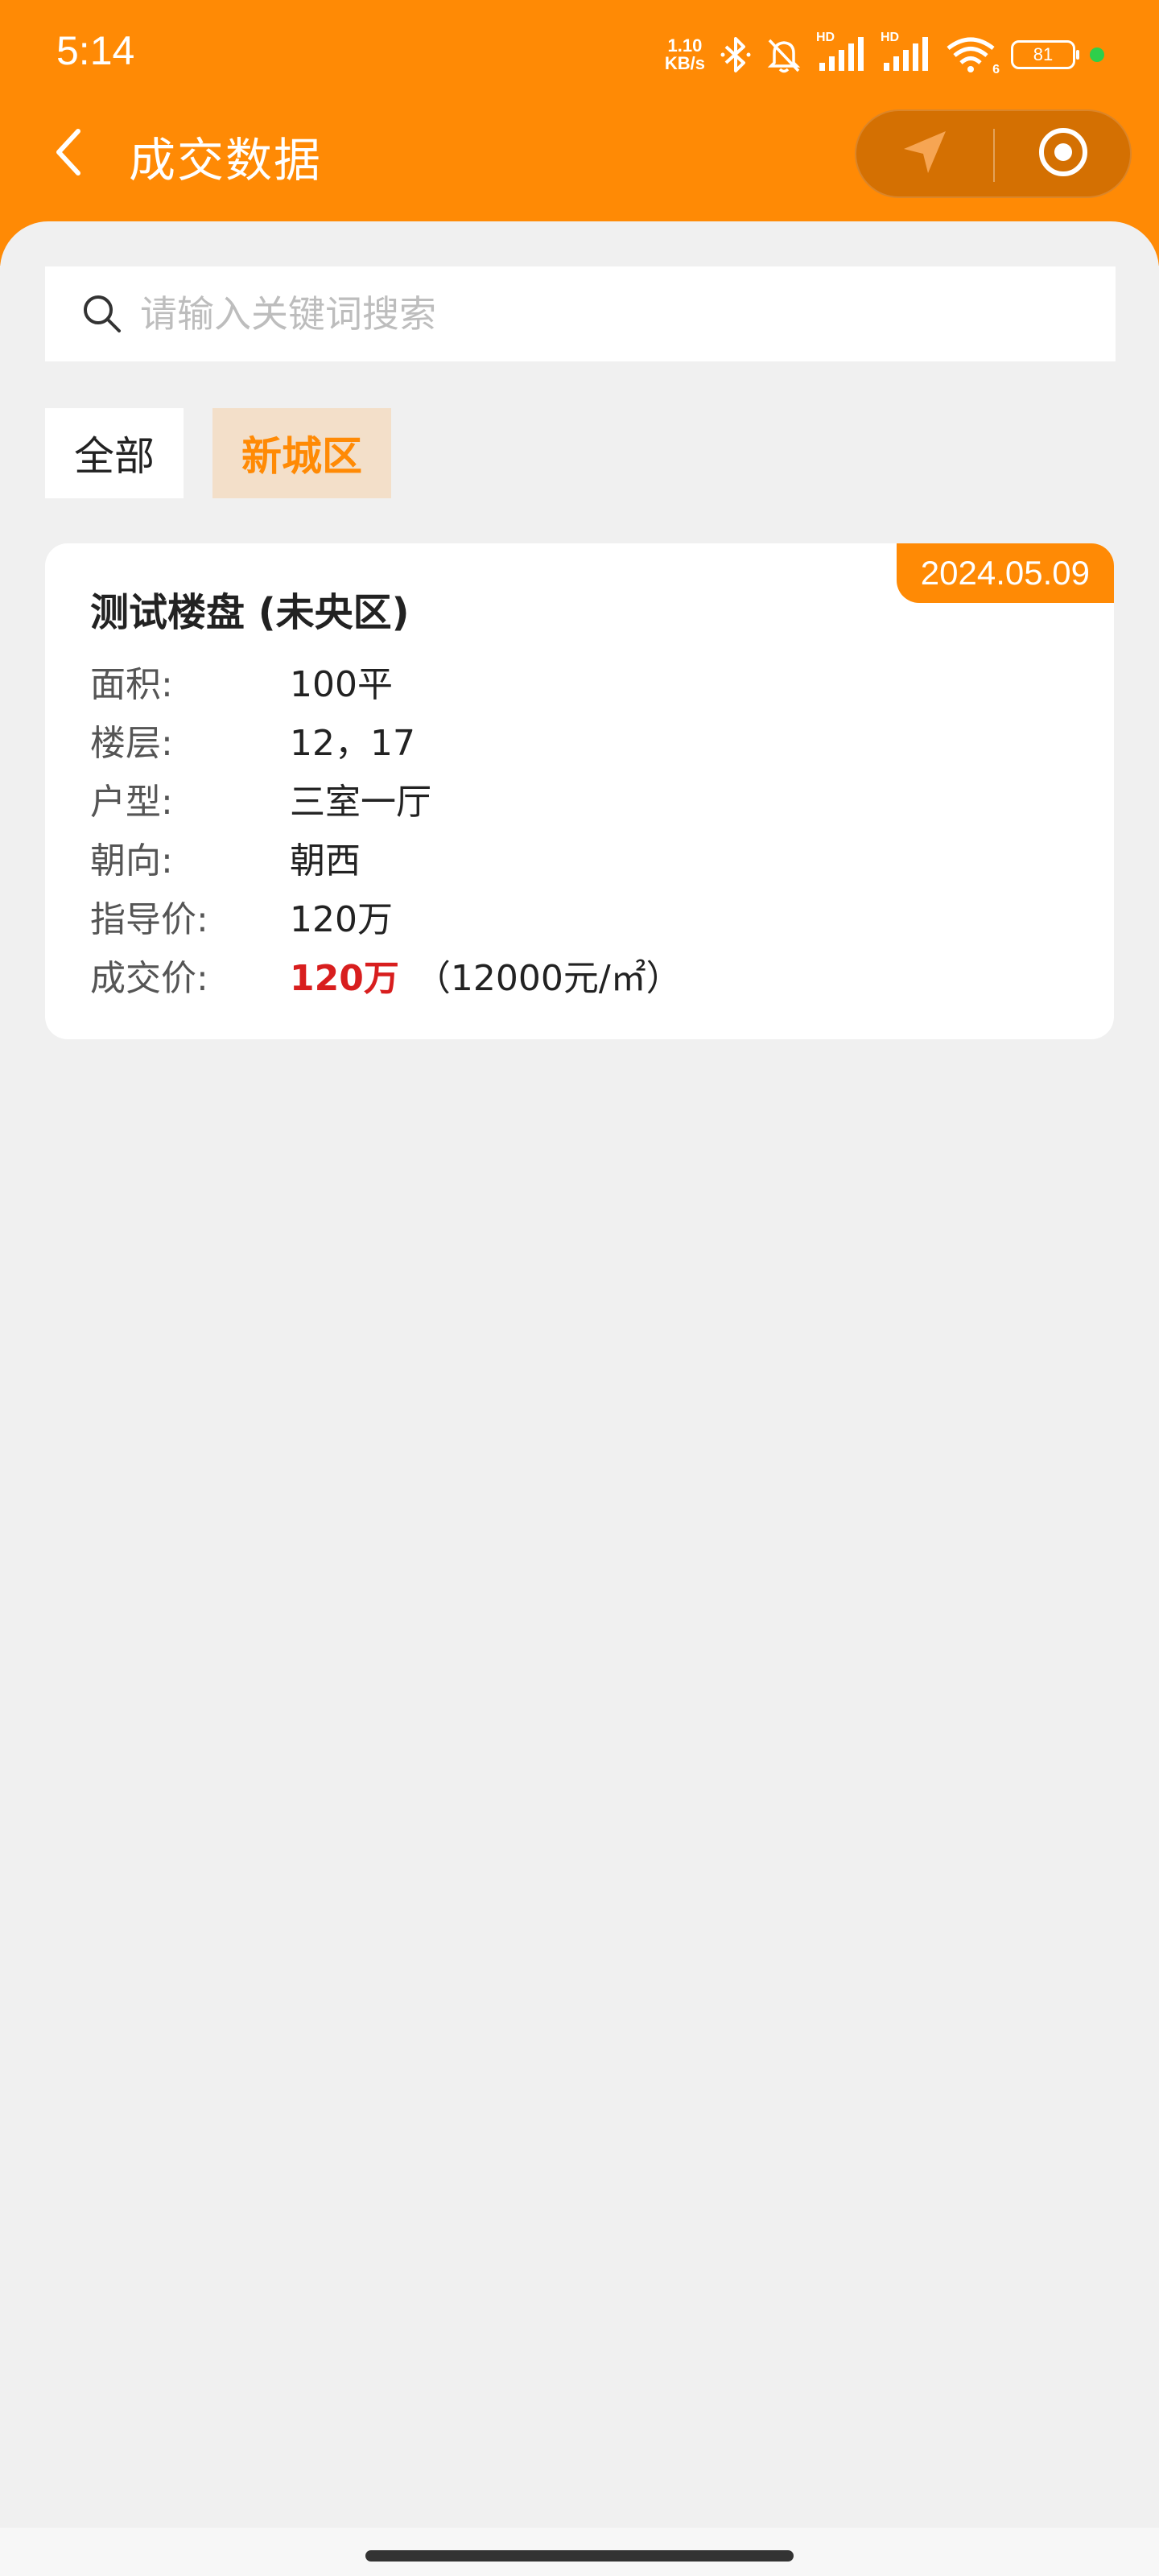 The height and width of the screenshot is (2576, 1159). I want to click on district-filter-tabs: 全部 新城区, so click(218, 453).